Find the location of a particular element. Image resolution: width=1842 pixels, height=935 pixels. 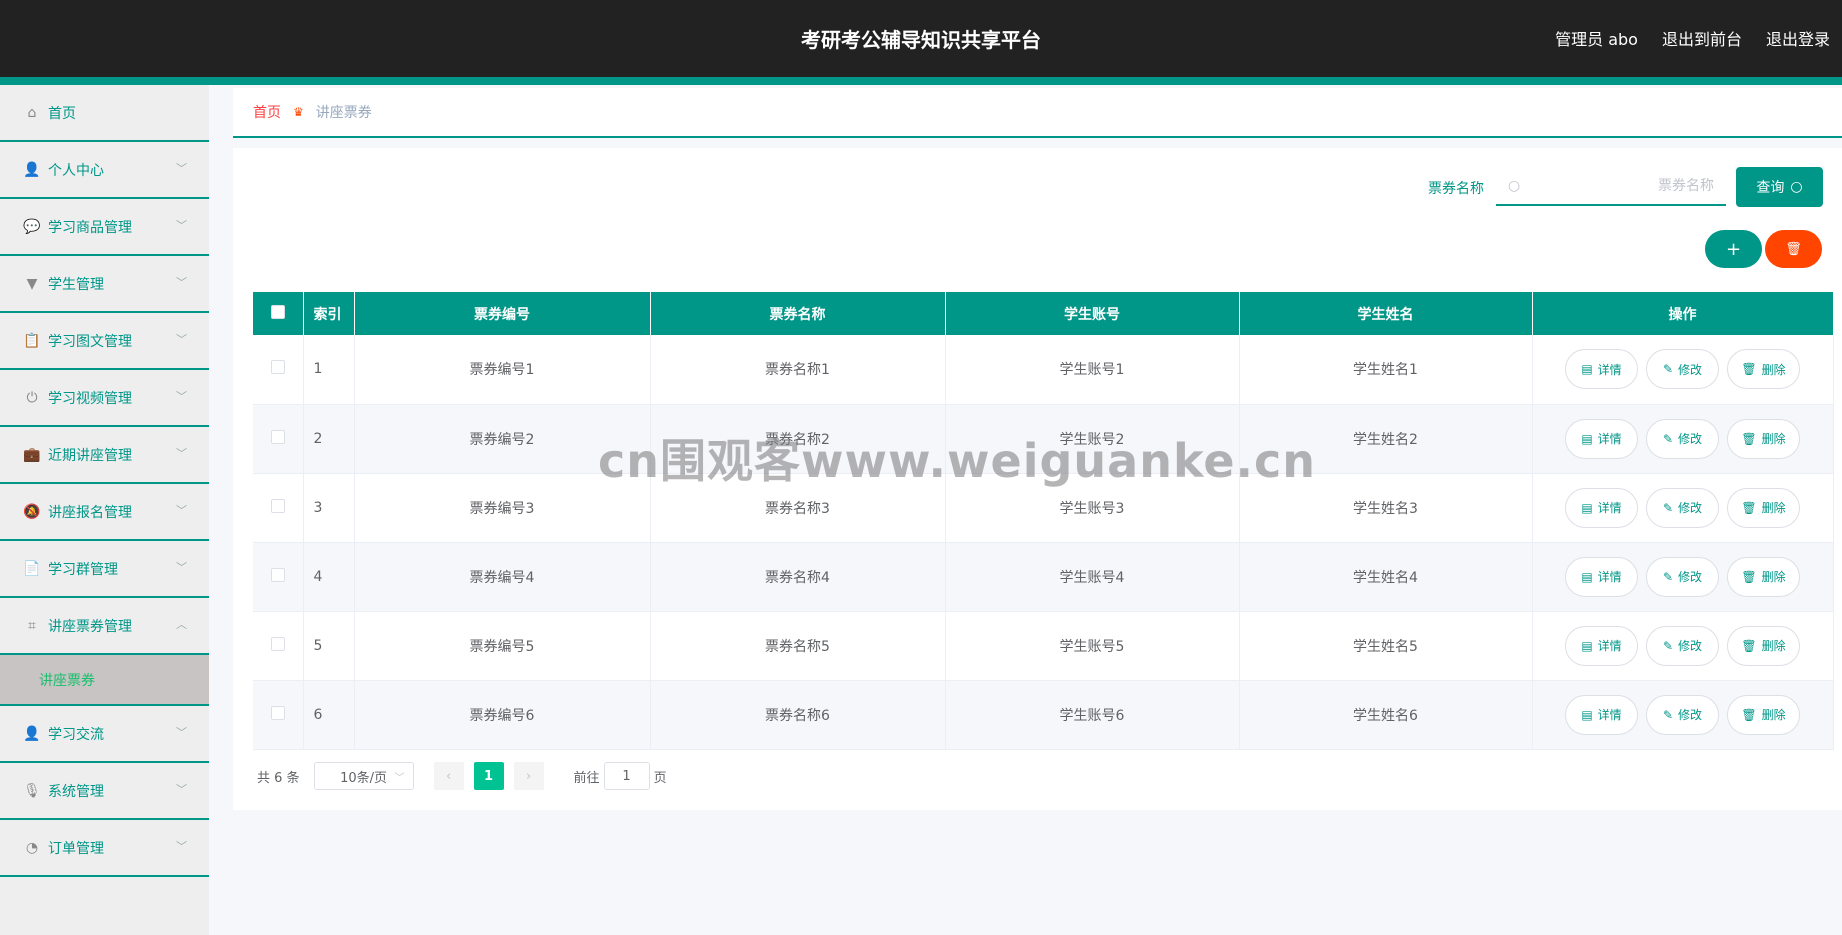

sidebar-item: 🎙 系统管理 ﹀ is located at coordinates (104, 791).